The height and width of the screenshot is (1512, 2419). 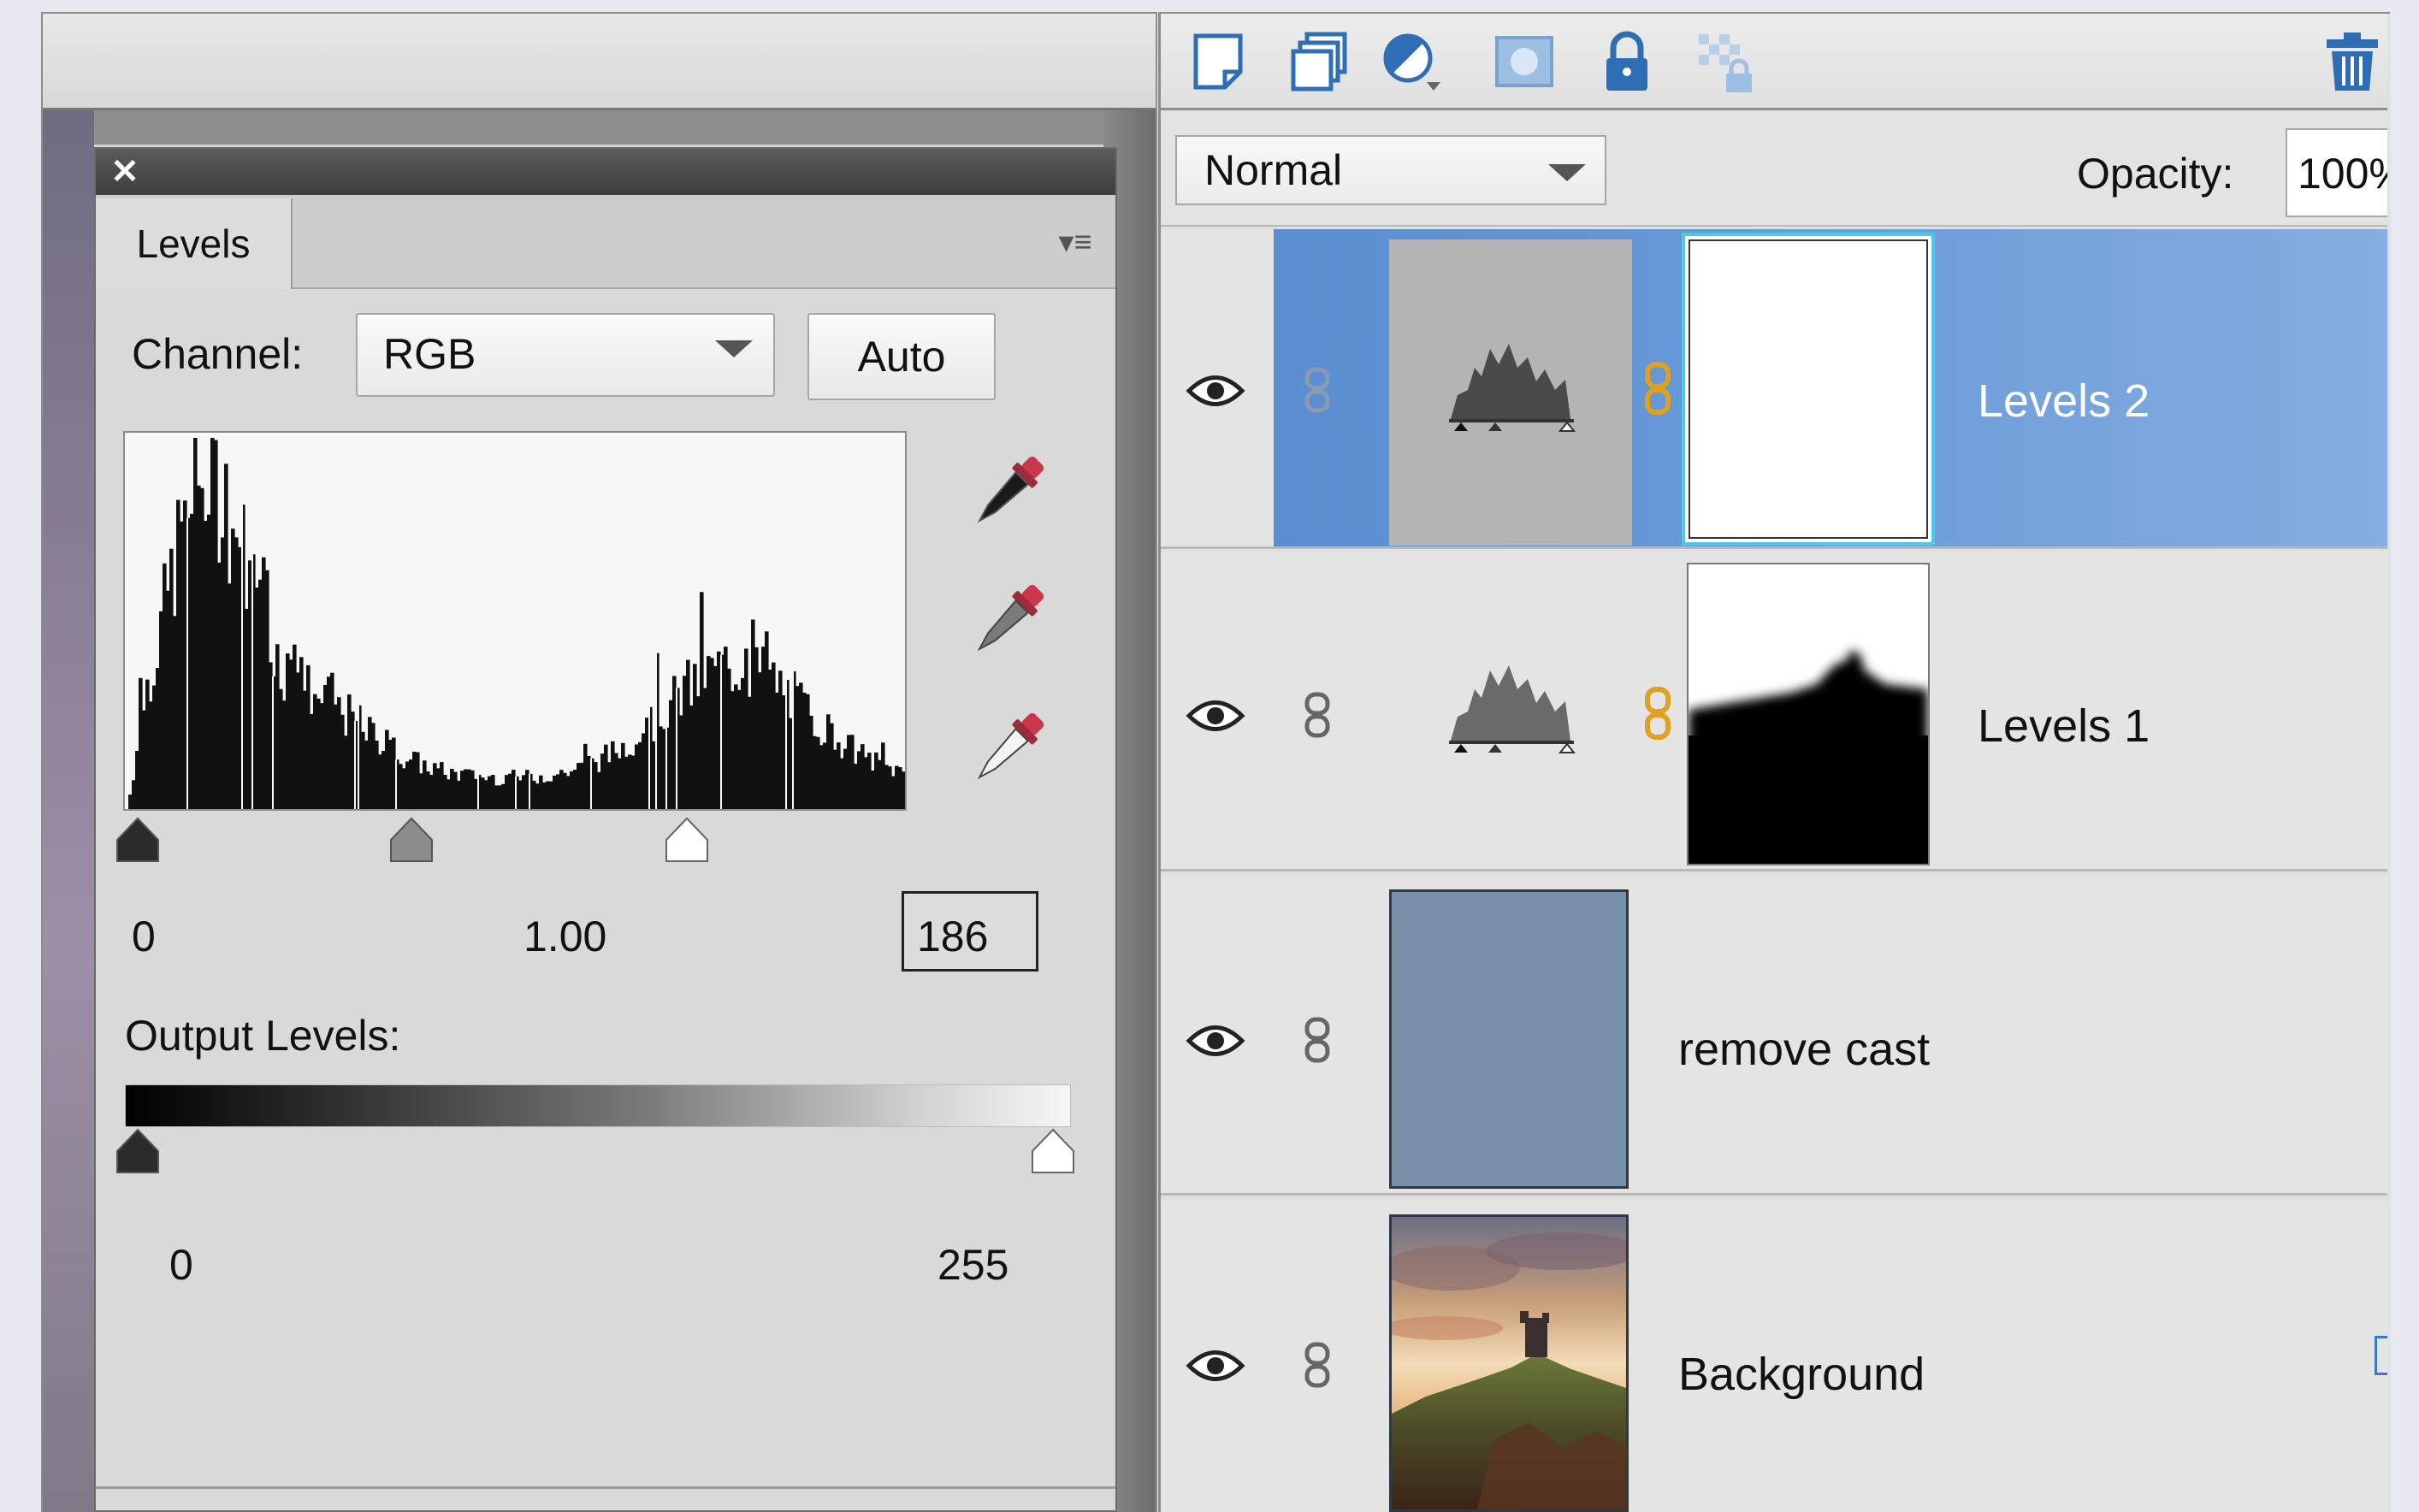 What do you see at coordinates (1509, 1039) in the screenshot?
I see `solid-fill-thumbnail` at bounding box center [1509, 1039].